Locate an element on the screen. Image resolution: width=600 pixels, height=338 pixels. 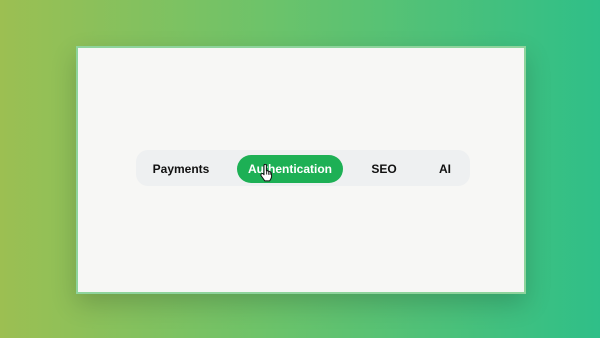
tab-payments: Payments is located at coordinates (181, 169).